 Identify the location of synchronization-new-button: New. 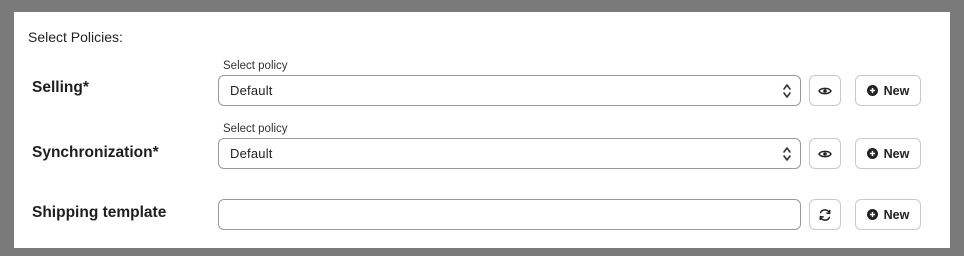
(888, 153).